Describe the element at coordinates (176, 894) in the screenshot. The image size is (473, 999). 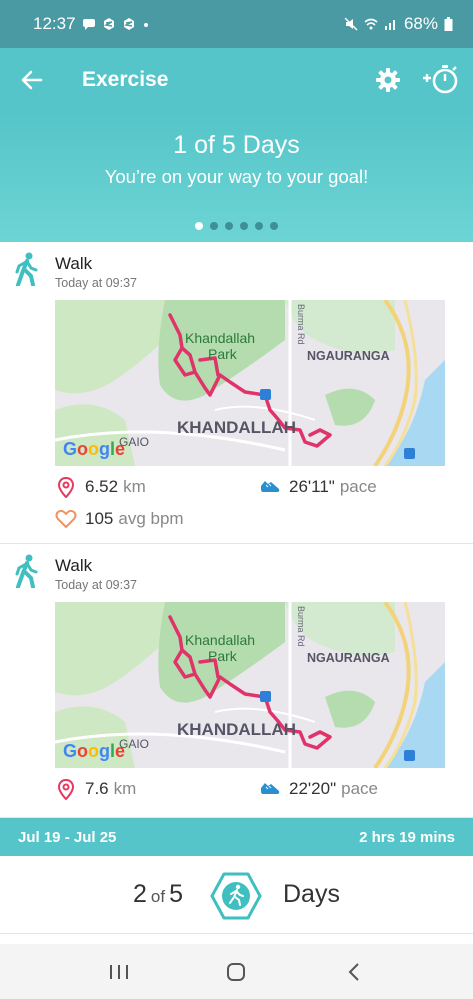
I see `days-goal: 5` at that location.